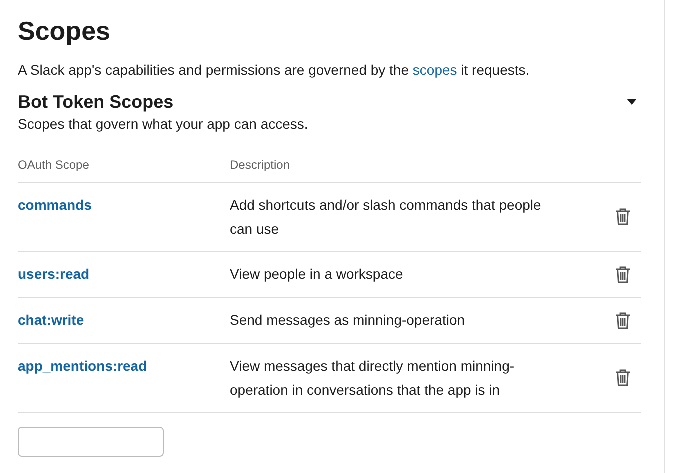 Image resolution: width=679 pixels, height=473 pixels. I want to click on scope-name: users:read, so click(54, 274).